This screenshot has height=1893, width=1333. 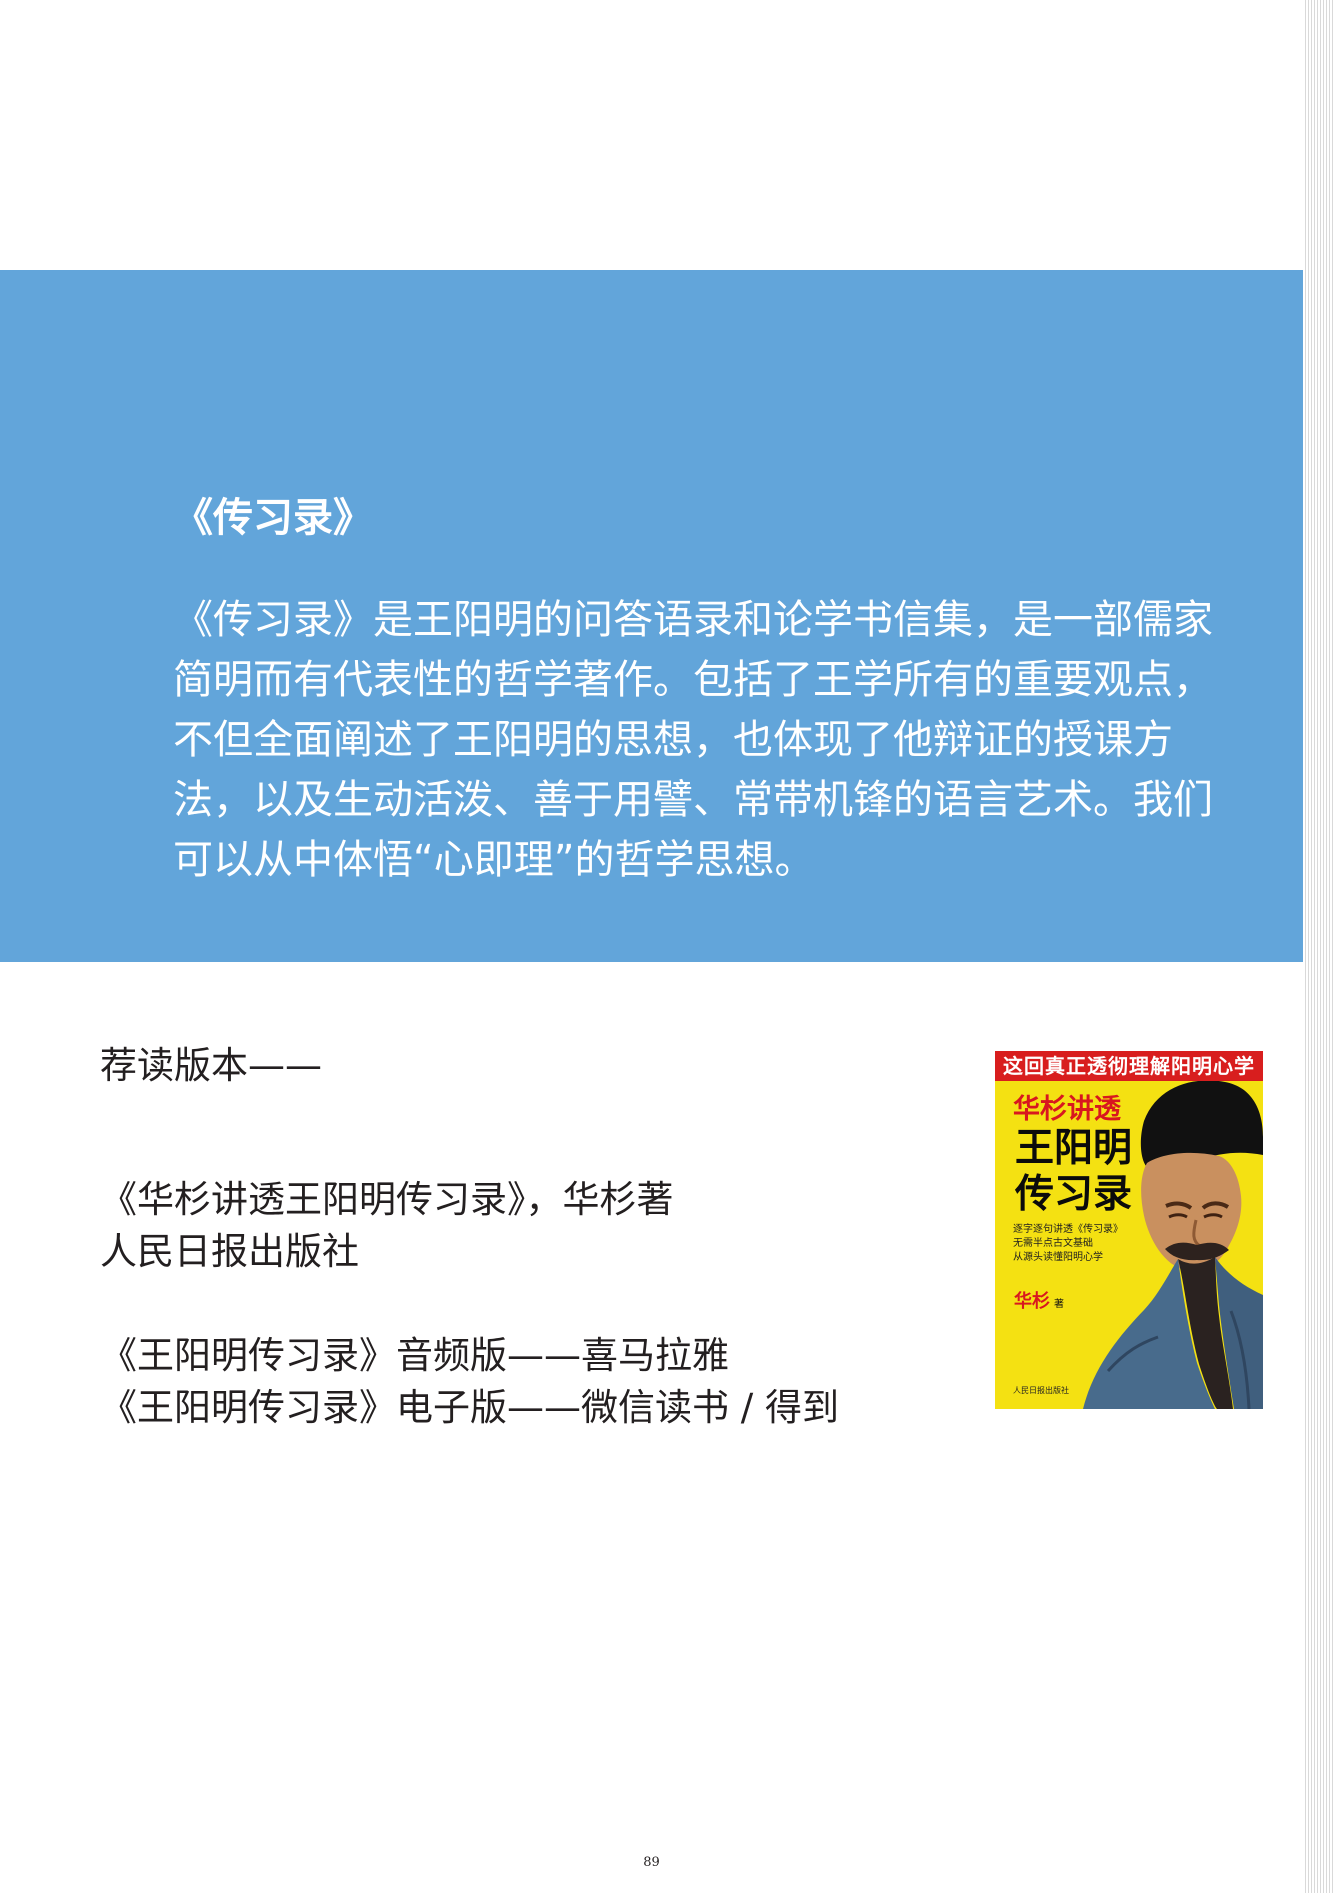 I want to click on book-cover-author: 华杉著, so click(x=1039, y=1300).